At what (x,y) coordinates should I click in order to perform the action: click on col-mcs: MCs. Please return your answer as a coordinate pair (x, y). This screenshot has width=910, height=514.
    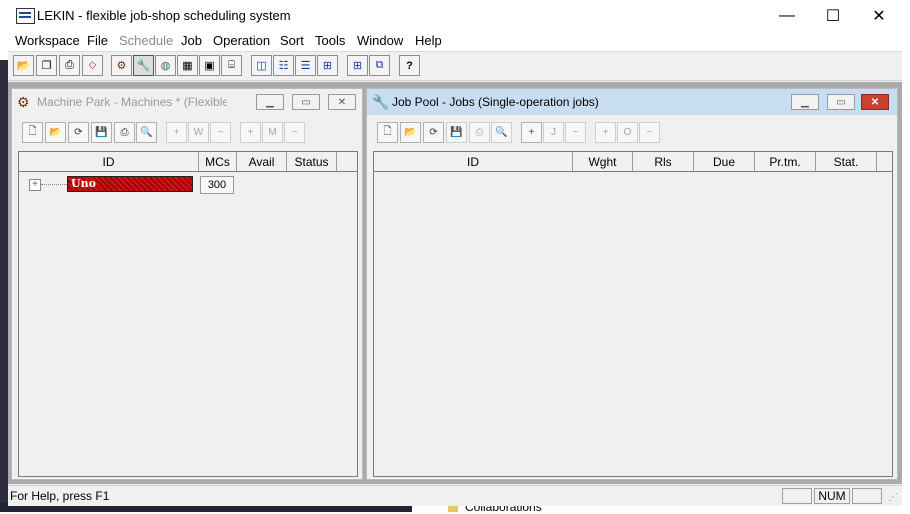
    Looking at the image, I should click on (218, 161).